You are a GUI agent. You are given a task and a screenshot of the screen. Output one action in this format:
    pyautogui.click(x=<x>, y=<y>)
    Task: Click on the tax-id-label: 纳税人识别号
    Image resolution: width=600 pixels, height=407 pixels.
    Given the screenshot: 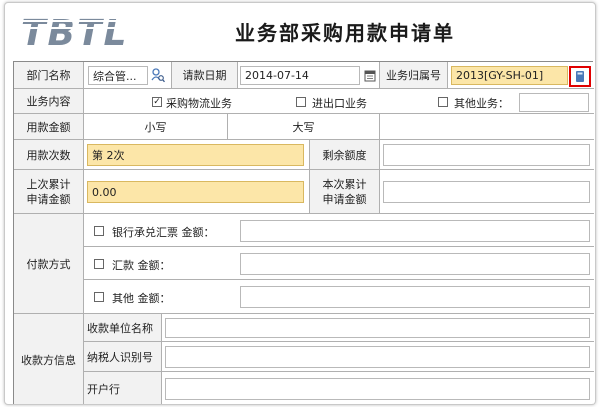 What is the action you would take?
    pyautogui.click(x=123, y=357)
    